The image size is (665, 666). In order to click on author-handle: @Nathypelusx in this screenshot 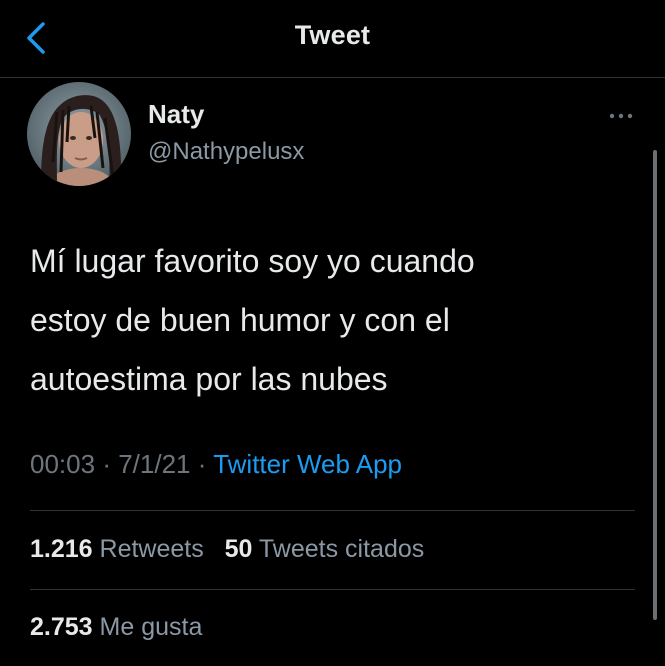, I will do `click(226, 152)`.